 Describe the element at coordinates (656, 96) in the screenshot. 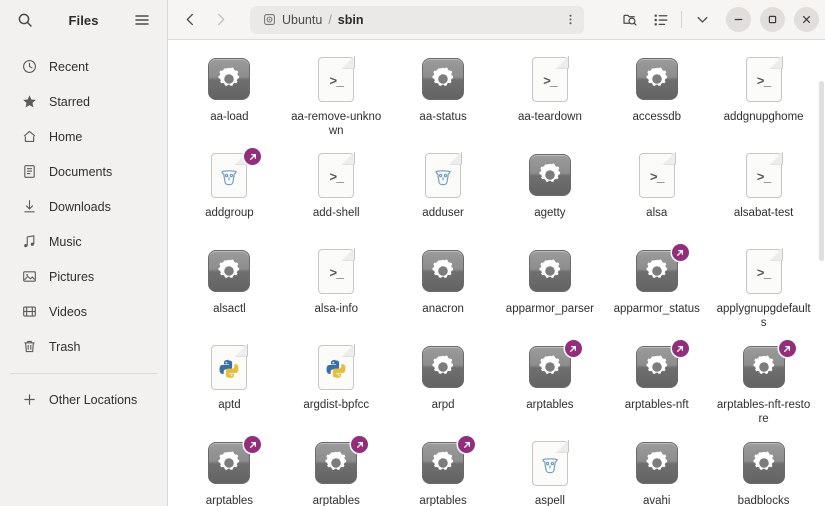

I see `file-item: accessdb` at that location.